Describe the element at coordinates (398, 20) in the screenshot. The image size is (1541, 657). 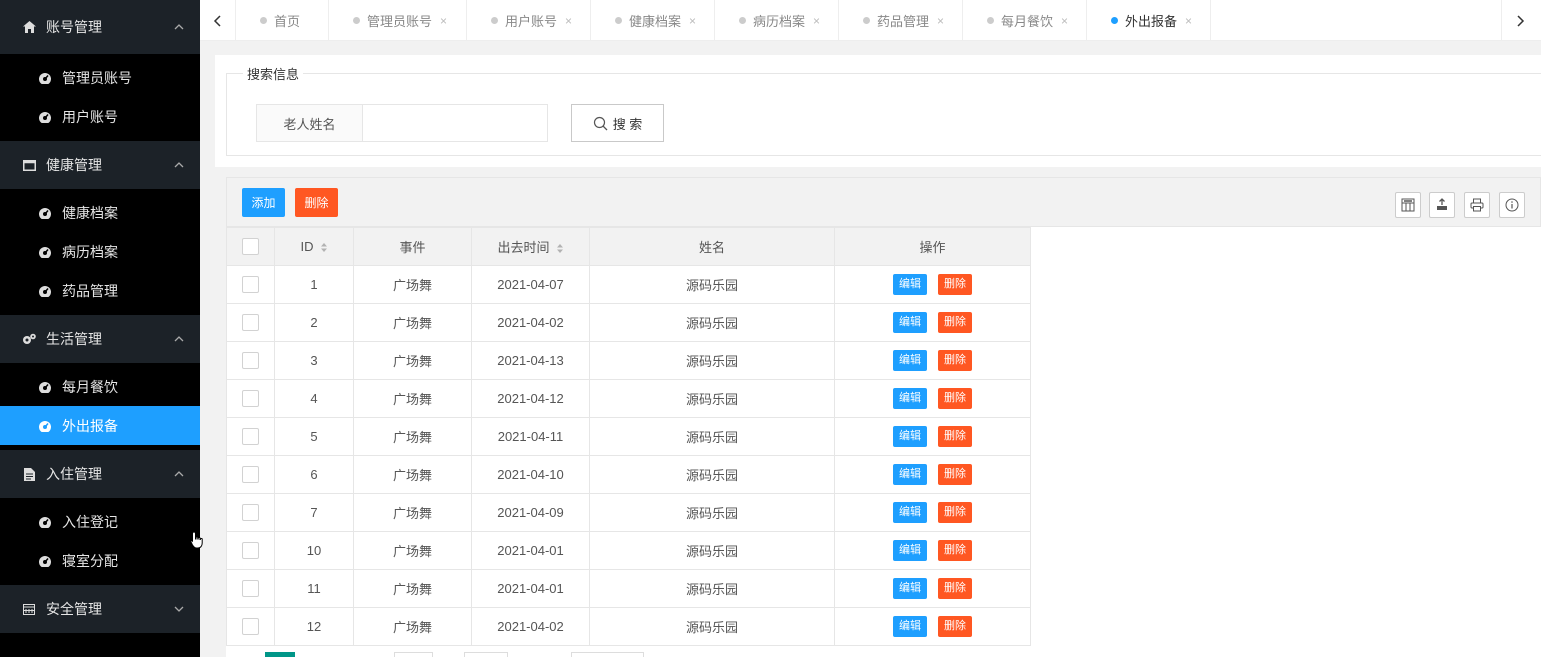
I see `tab-admin-account: 管理员账号 ×` at that location.